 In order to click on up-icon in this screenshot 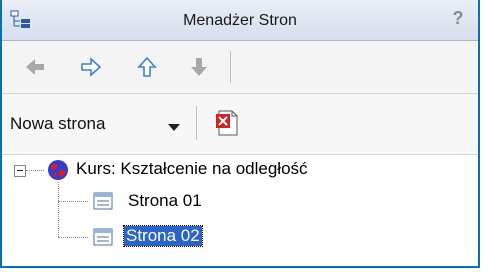, I will do `click(147, 67)`.